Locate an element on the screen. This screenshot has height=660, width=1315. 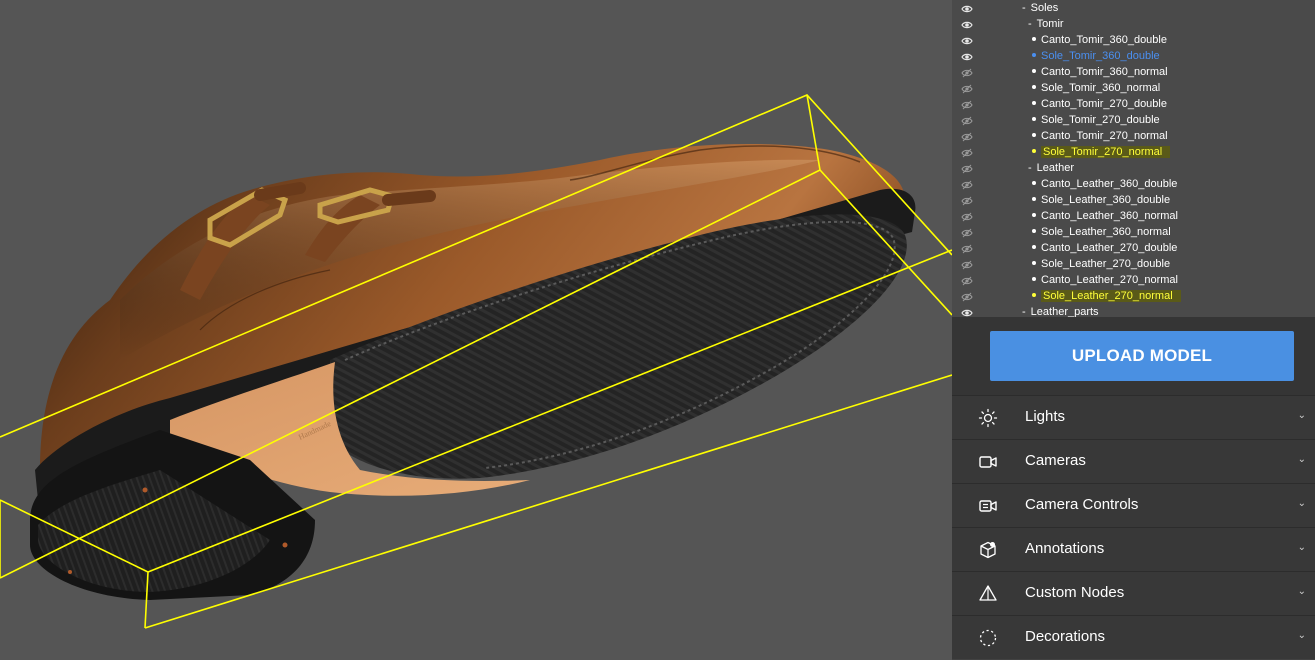
section-label: Custom Nodes is located at coordinates (1075, 592).